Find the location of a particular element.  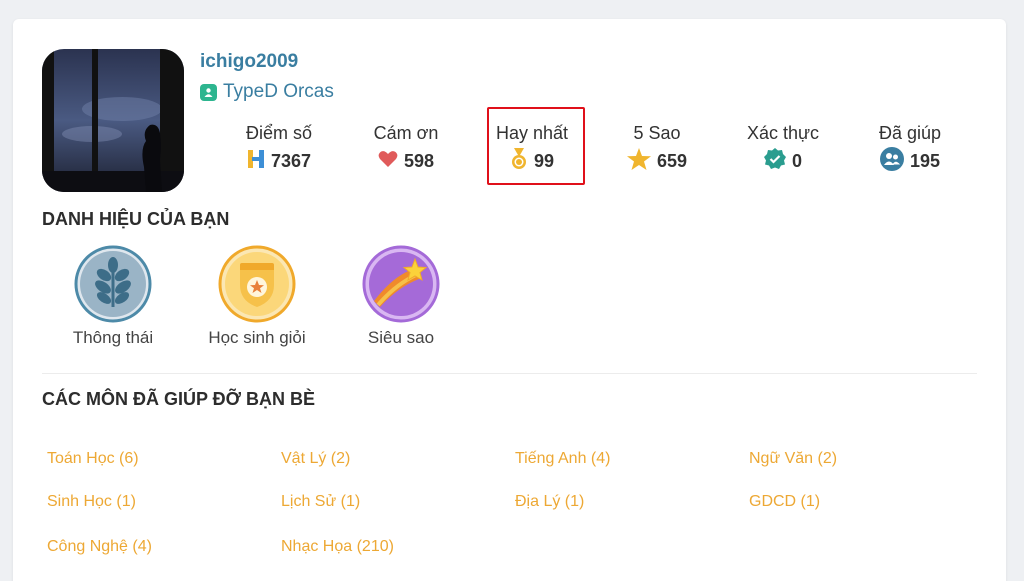

shooting-star-badge-icon is located at coordinates (401, 284).